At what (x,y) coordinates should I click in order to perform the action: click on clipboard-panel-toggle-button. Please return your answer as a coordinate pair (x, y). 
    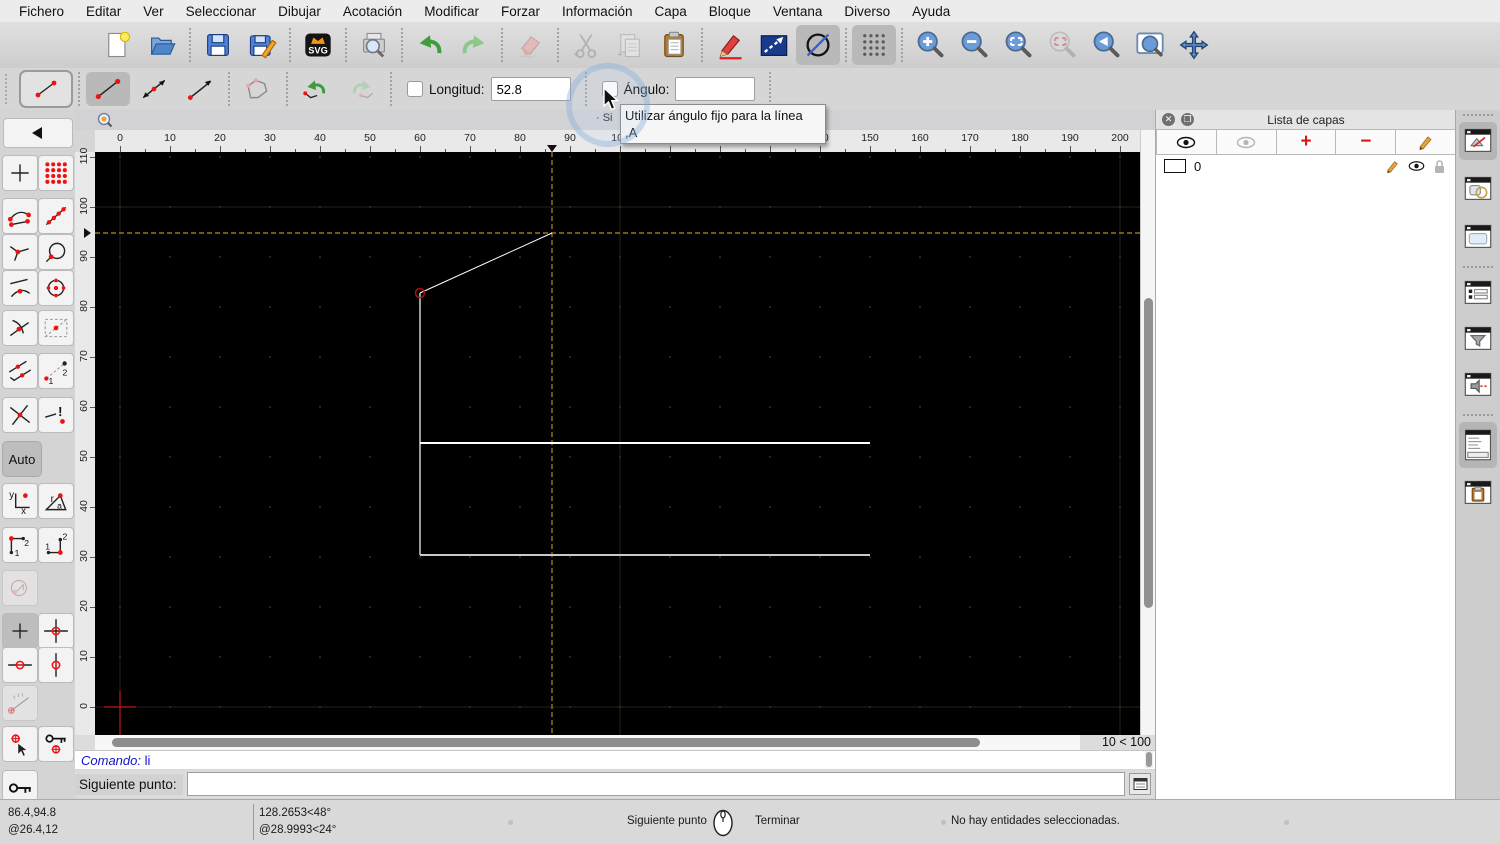
    Looking at the image, I should click on (1478, 493).